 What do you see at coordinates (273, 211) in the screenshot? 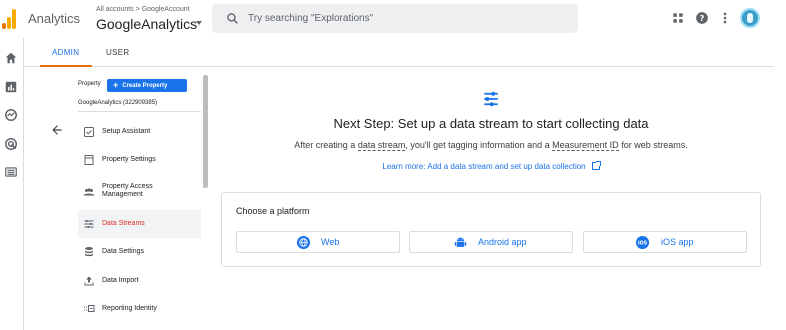
I see `choose-platform-label: Choose a platform` at bounding box center [273, 211].